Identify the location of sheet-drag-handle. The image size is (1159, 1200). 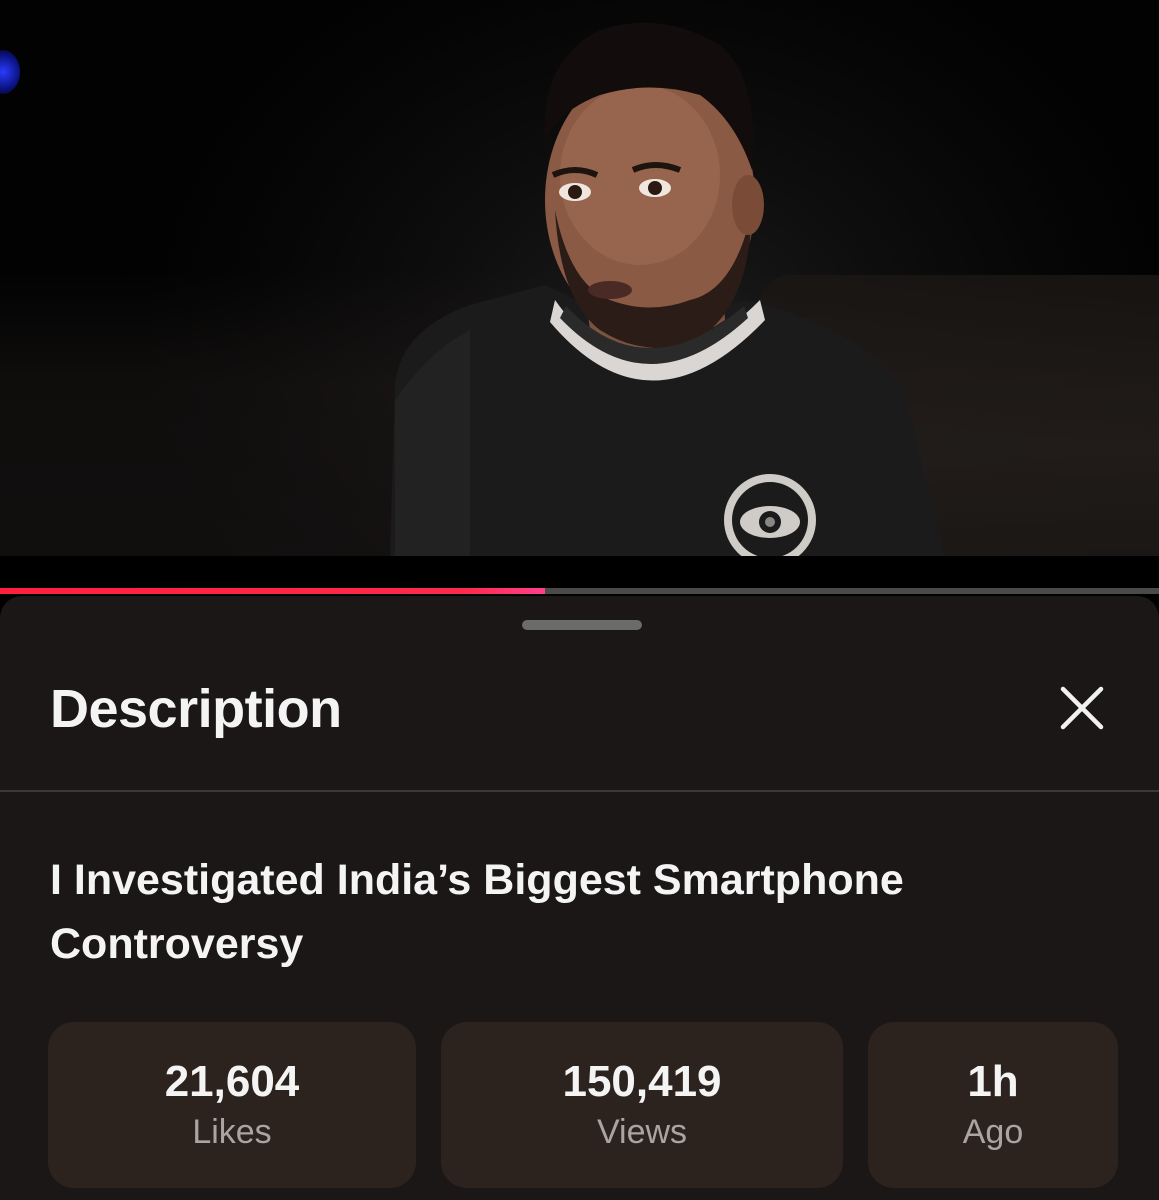
(582, 625).